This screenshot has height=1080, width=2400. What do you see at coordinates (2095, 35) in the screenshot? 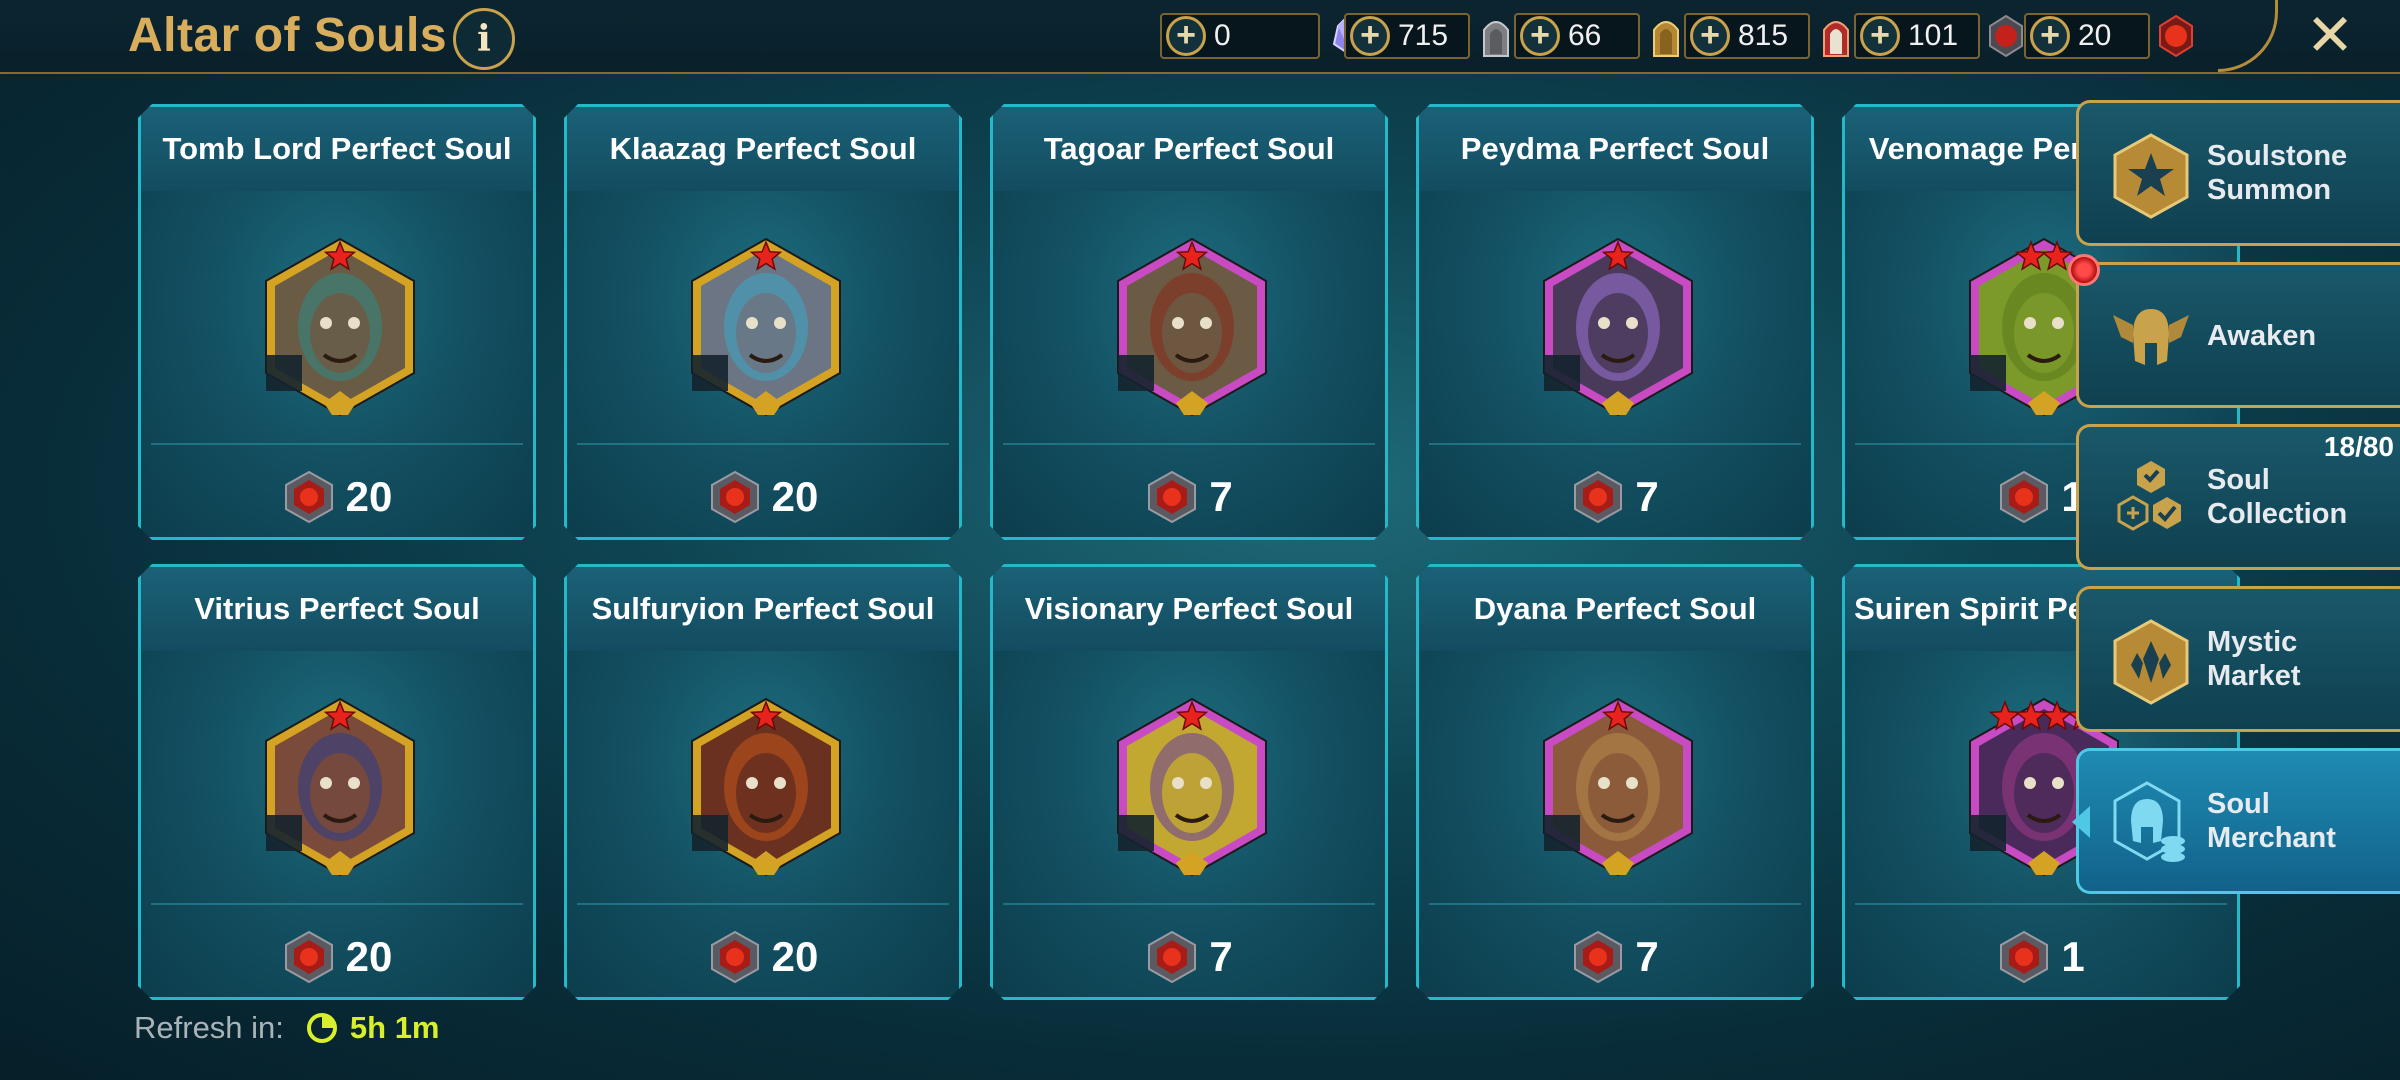
I see `currency-value: 20` at bounding box center [2095, 35].